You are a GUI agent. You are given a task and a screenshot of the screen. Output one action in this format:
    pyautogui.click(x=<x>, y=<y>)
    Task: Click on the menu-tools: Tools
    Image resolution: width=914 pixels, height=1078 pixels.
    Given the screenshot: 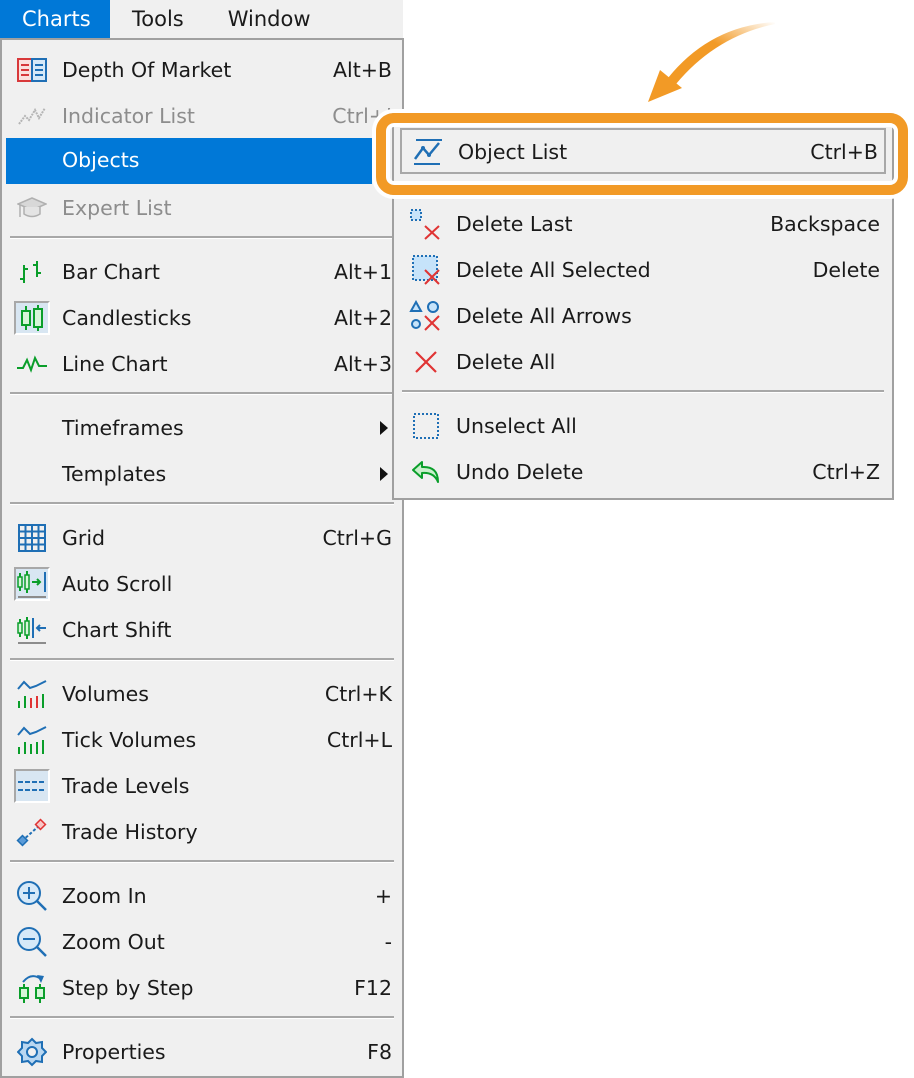 What is the action you would take?
    pyautogui.click(x=158, y=19)
    